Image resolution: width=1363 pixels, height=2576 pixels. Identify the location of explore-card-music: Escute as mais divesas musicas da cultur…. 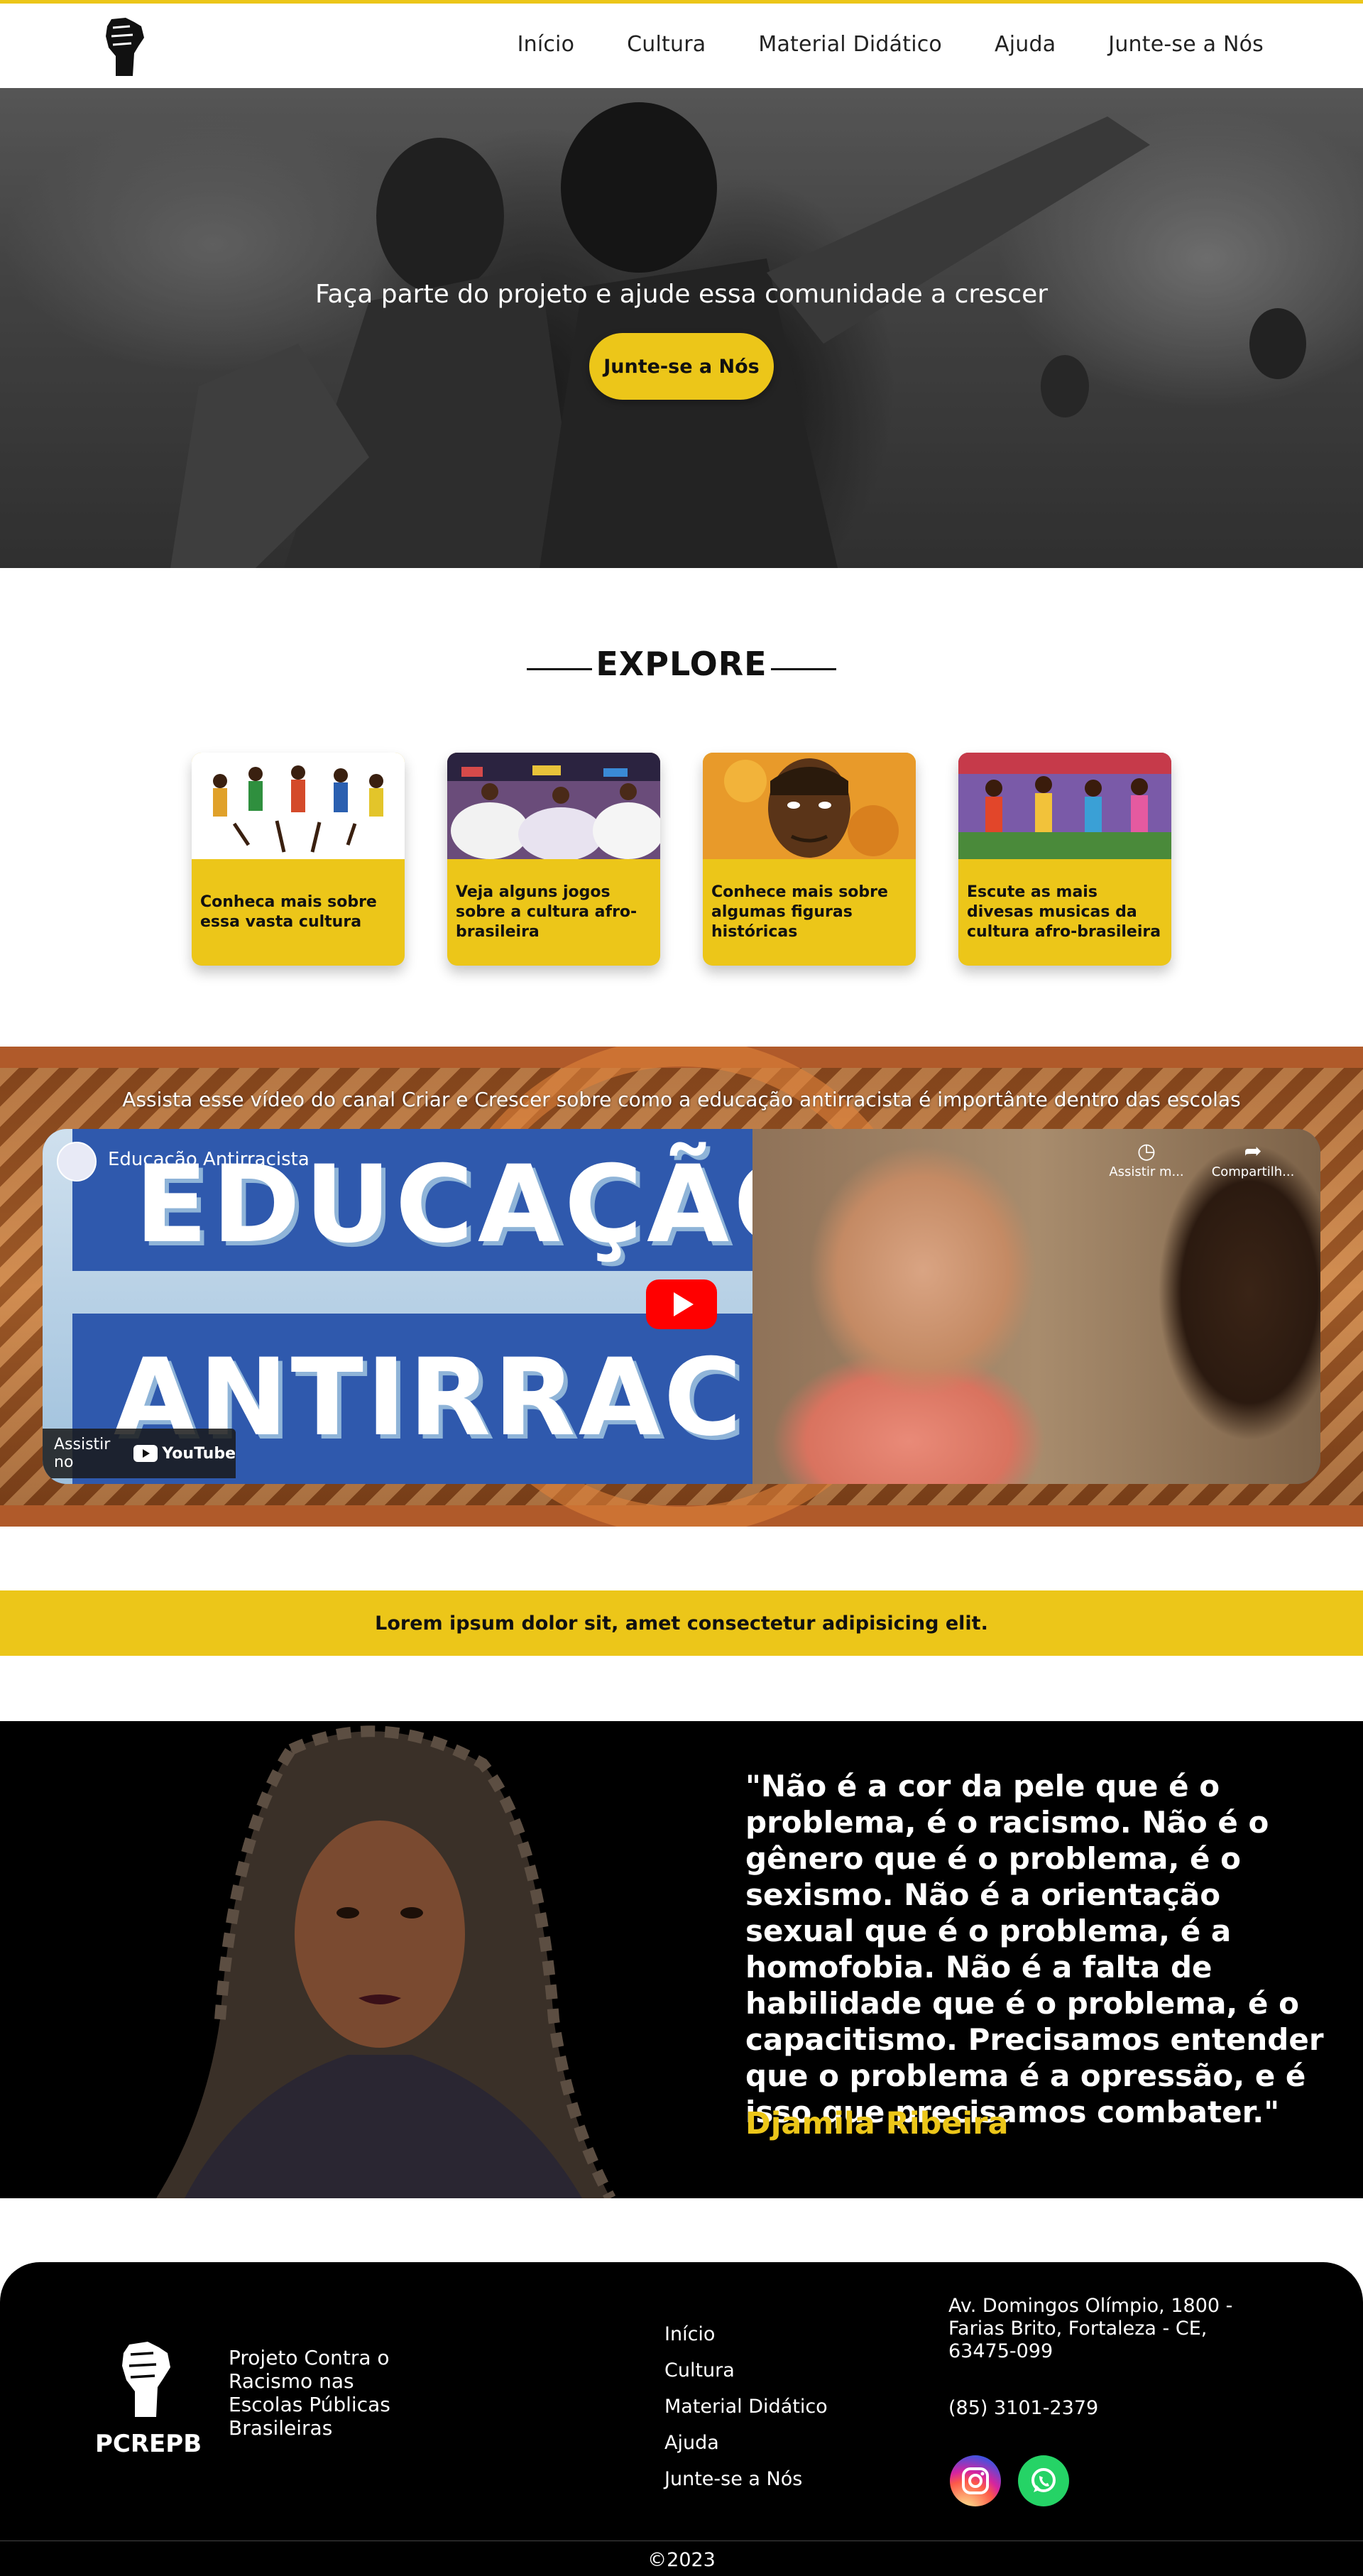
(1064, 859).